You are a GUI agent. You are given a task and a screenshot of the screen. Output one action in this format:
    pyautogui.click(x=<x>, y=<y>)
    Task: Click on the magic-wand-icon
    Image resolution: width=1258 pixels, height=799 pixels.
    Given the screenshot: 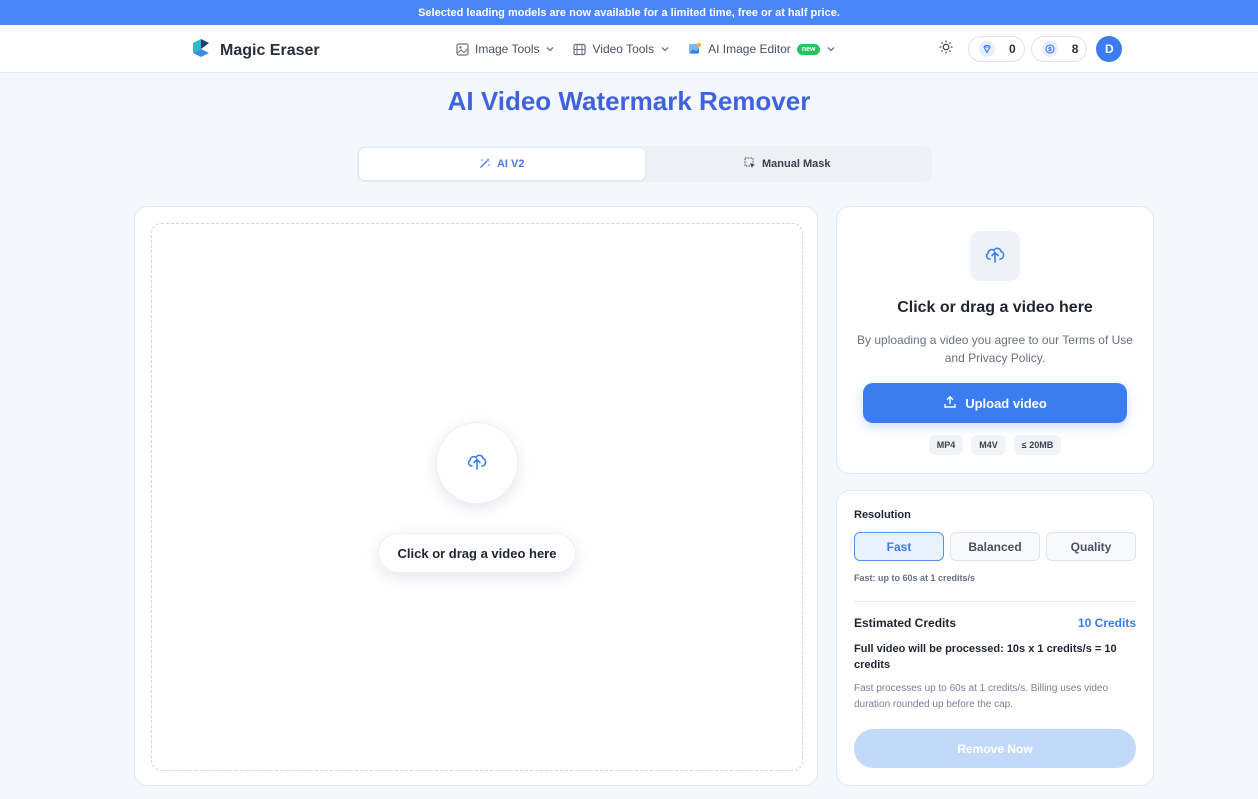 What is the action you would take?
    pyautogui.click(x=485, y=164)
    